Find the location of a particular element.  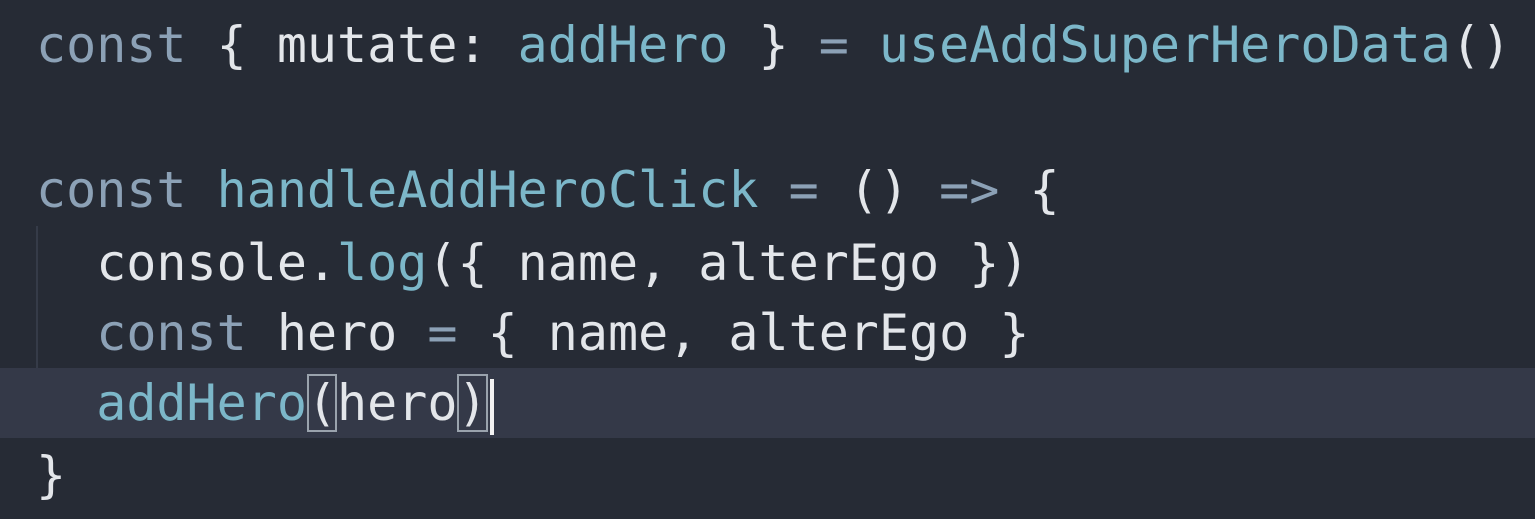

code-line-text: addHero(hero) is located at coordinates (265, 403).